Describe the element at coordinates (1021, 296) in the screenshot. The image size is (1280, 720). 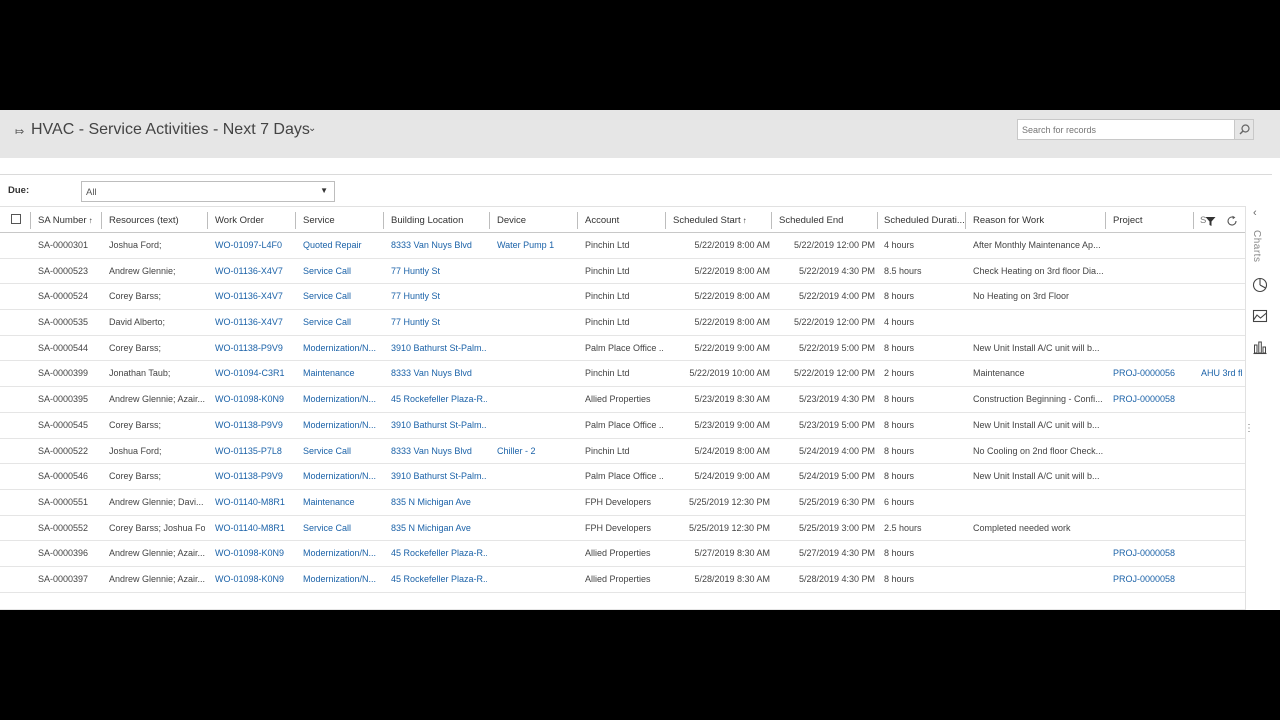
I see `cell-reason-for-work: No Heating on 3rd Floor` at that location.